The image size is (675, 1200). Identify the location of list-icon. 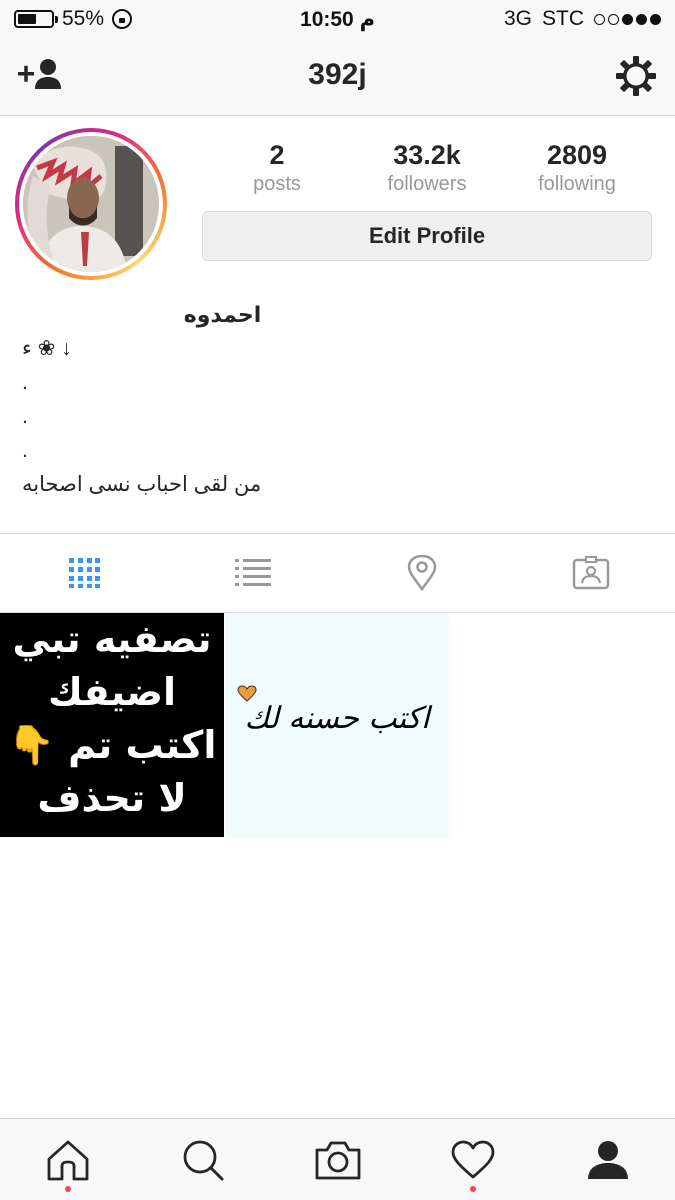
(253, 572).